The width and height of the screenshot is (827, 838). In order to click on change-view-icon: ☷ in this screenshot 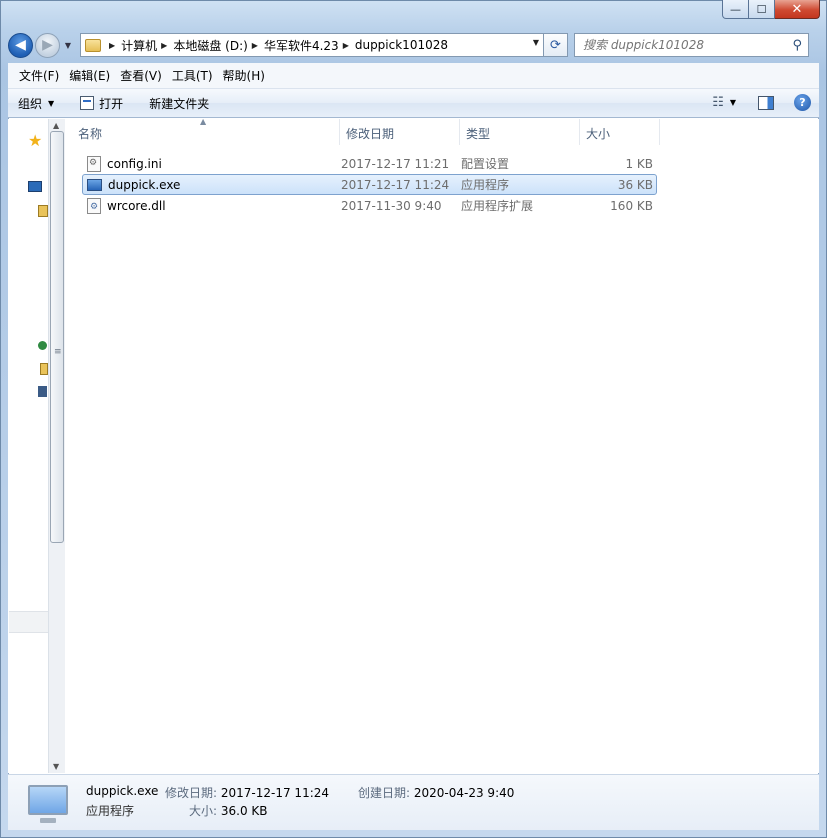, I will do `click(718, 102)`.